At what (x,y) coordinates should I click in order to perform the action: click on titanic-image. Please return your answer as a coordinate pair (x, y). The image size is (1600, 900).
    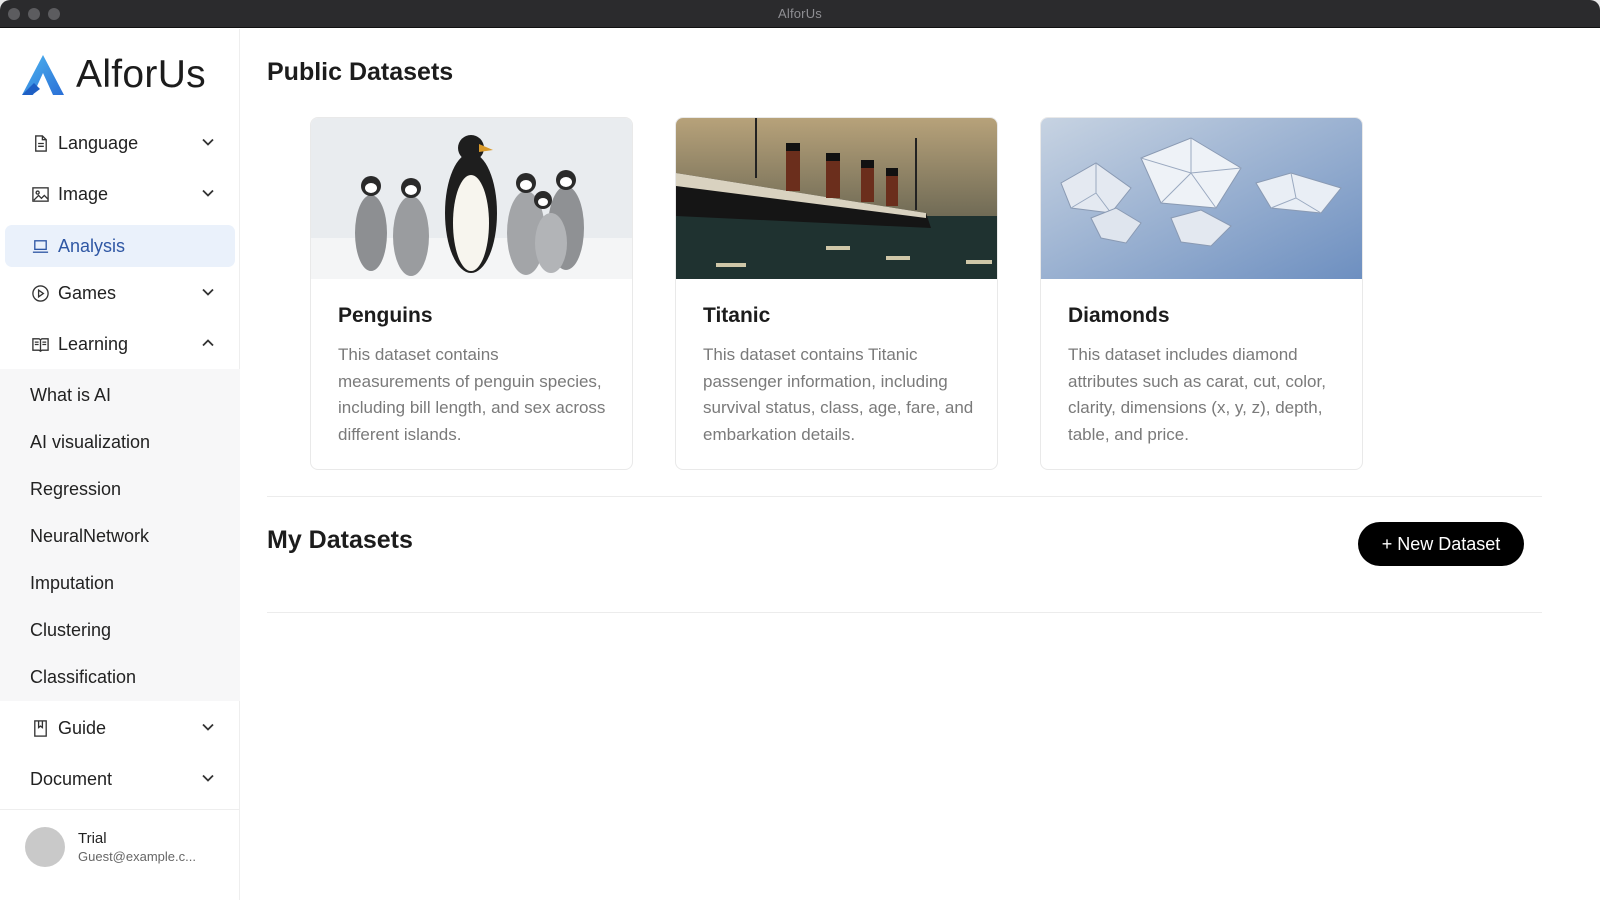
    Looking at the image, I should click on (836, 198).